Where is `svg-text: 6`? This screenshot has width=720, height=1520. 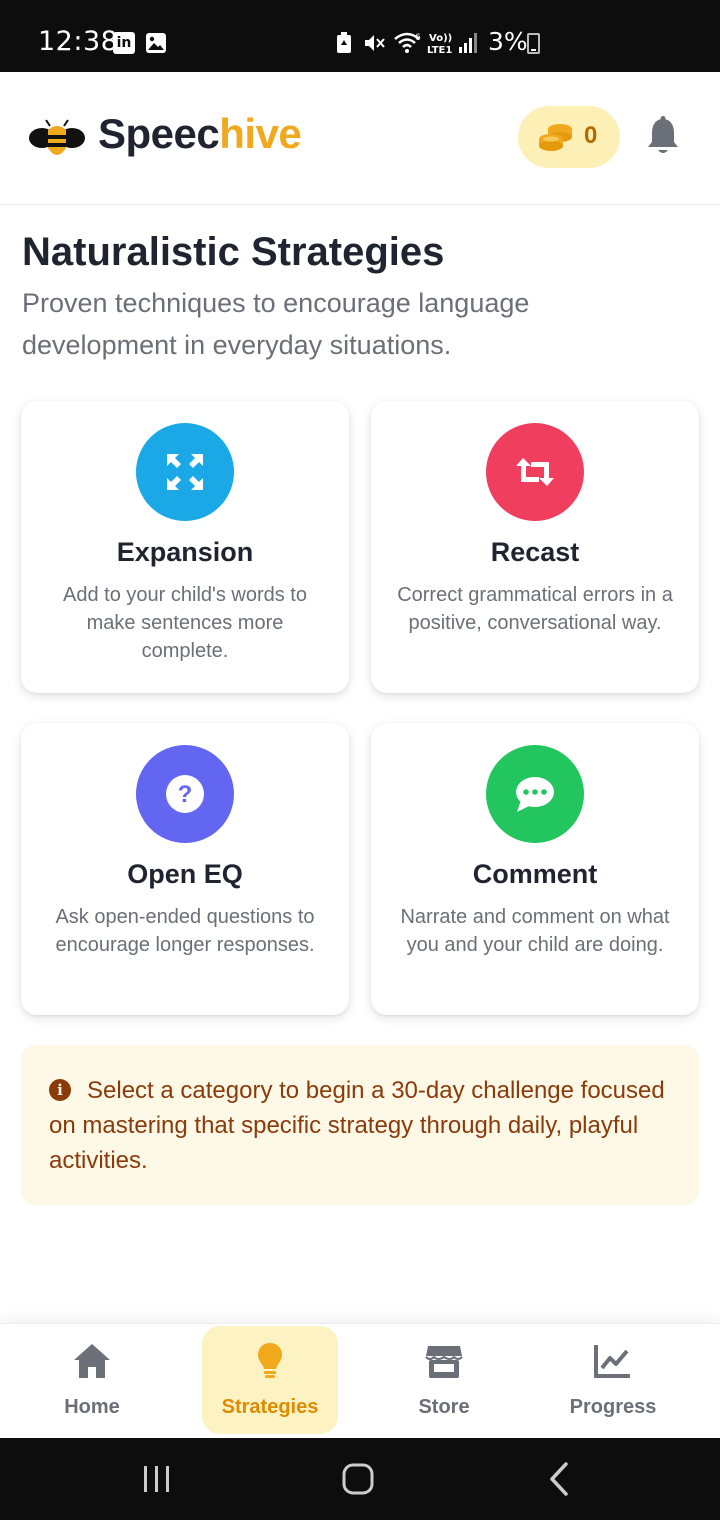 svg-text: 6 is located at coordinates (418, 38).